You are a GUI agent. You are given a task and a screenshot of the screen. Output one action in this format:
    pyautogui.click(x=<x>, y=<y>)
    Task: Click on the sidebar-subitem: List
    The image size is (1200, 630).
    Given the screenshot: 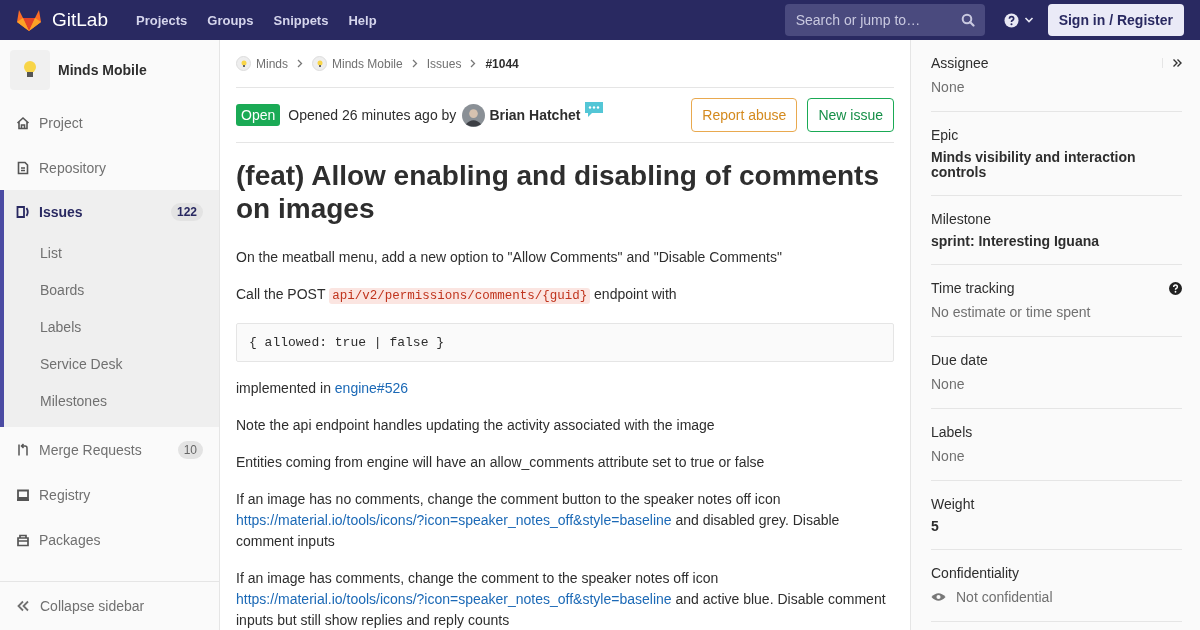 What is the action you would take?
    pyautogui.click(x=111, y=252)
    